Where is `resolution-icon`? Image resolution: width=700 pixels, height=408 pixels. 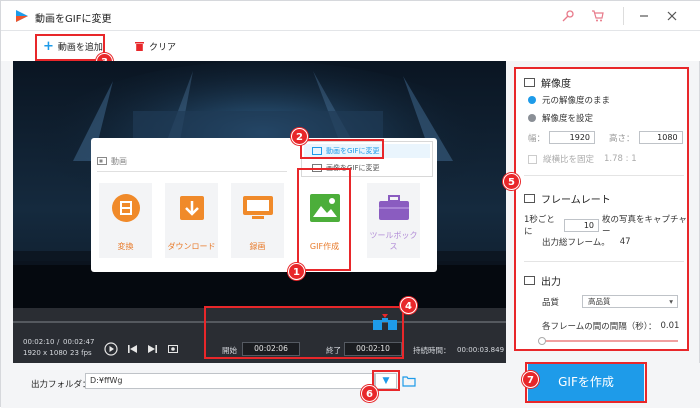 resolution-icon is located at coordinates (529, 82).